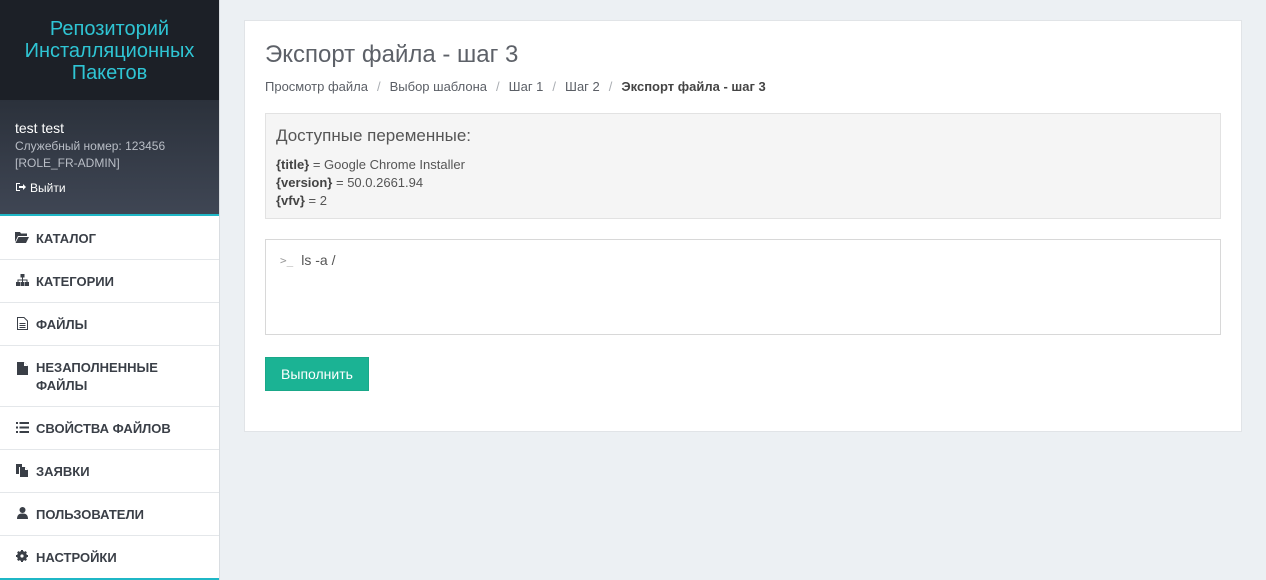 The width and height of the screenshot is (1266, 580). I want to click on sidebar-item-label: НАСТРОЙКИ, so click(76, 557).